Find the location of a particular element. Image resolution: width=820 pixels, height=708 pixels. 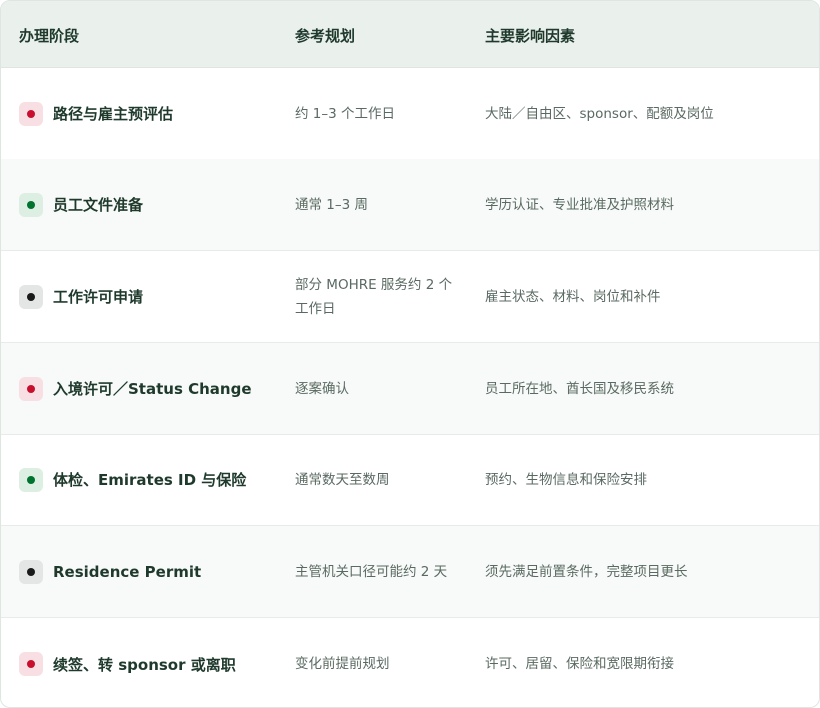

stage-label: 续签、转 sponsor 或离职 is located at coordinates (144, 664).